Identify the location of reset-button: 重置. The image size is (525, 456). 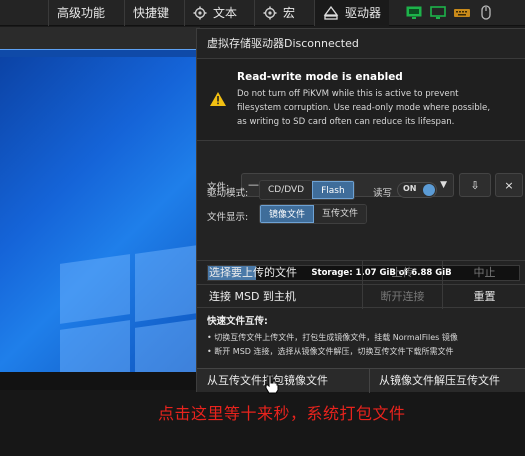
(484, 297).